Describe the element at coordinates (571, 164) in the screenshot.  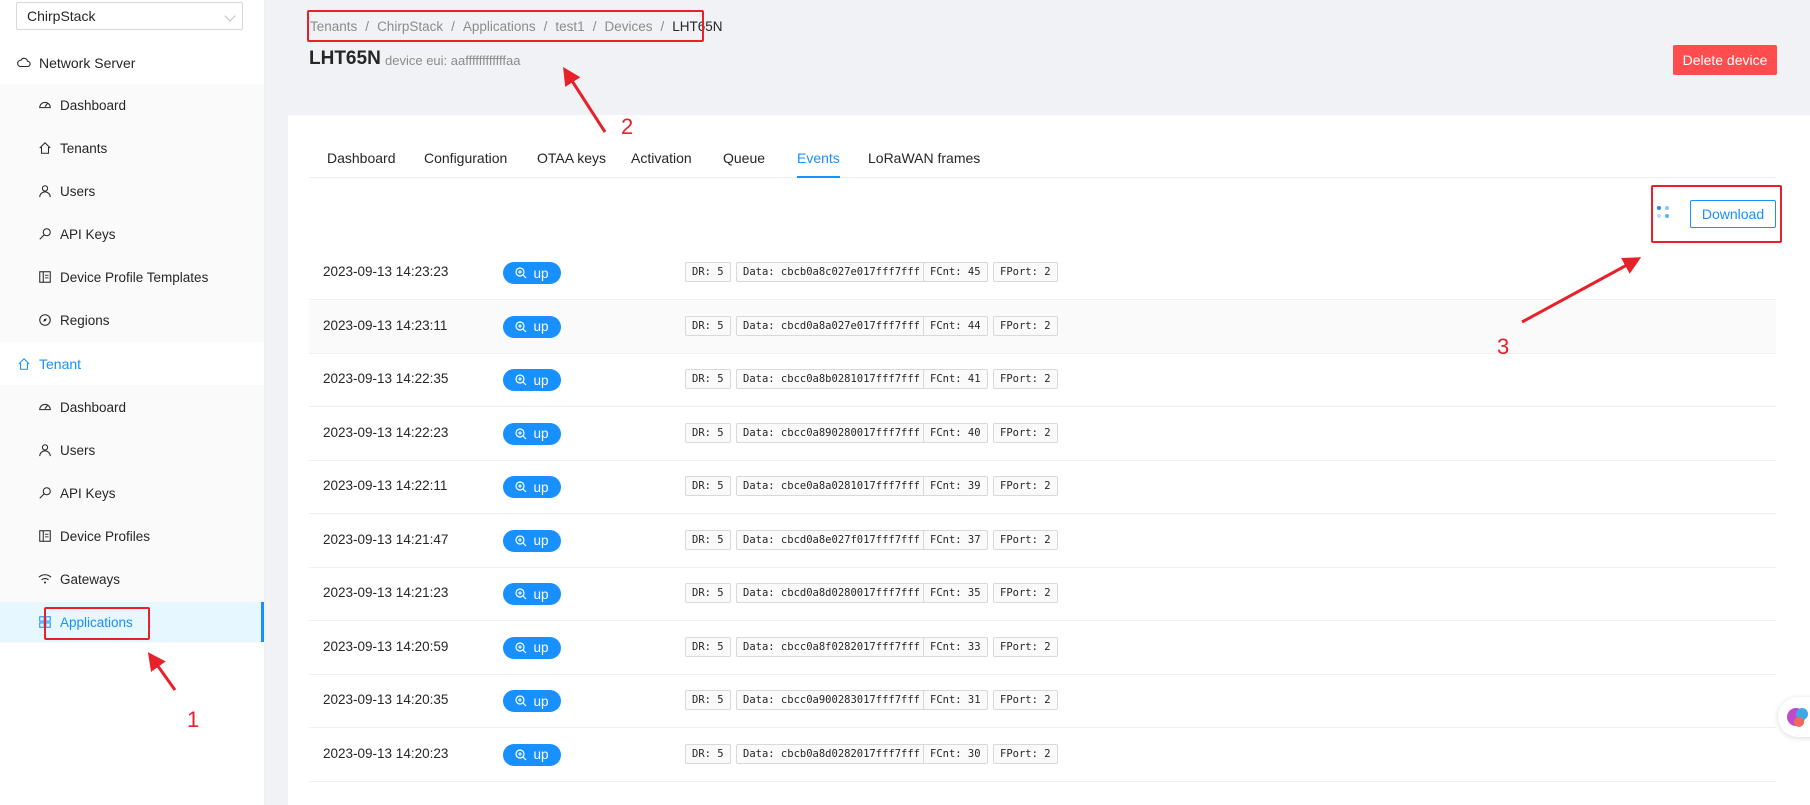
I see `tab-otaa-keys: OTAA keys` at that location.